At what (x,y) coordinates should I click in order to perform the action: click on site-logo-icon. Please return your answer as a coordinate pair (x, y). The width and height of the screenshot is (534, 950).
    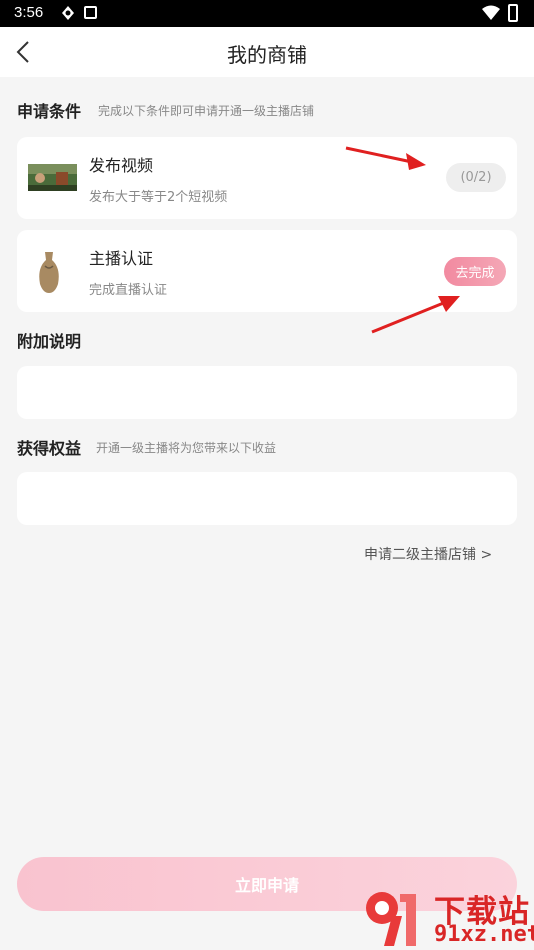
    Looking at the image, I should click on (391, 919).